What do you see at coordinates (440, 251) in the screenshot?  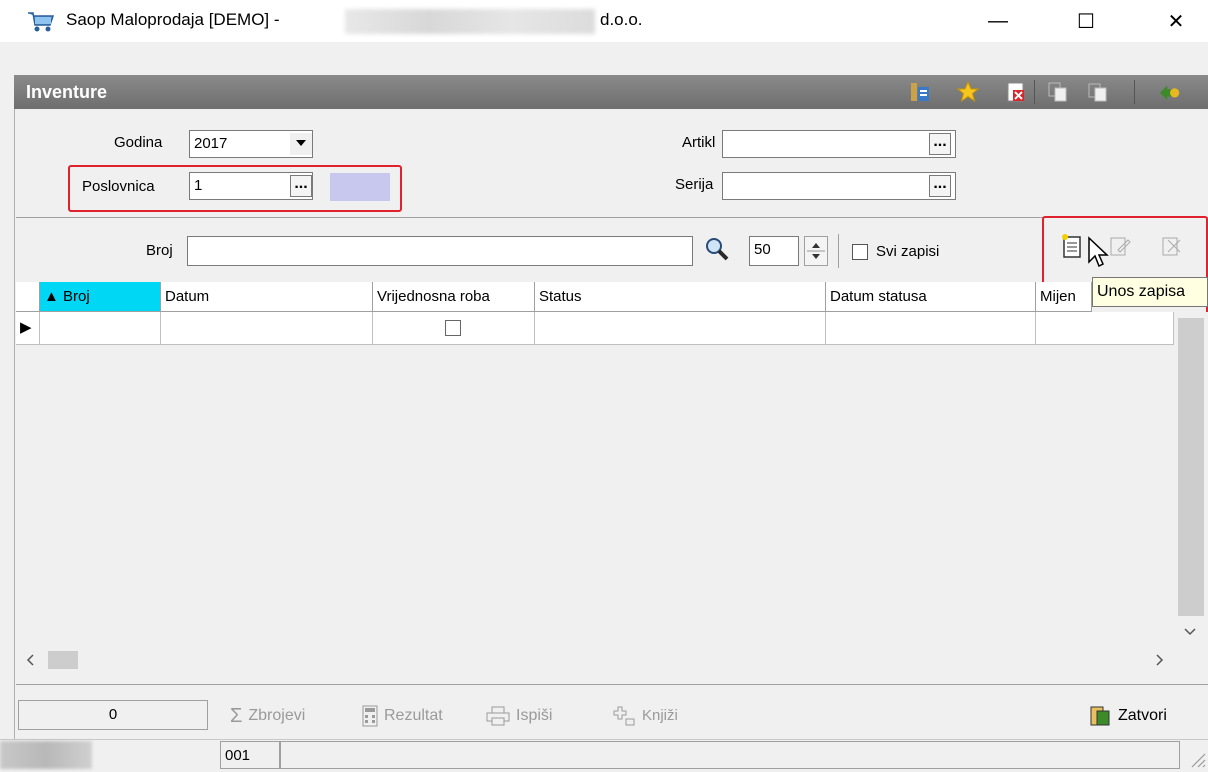 I see `broj-search-field` at bounding box center [440, 251].